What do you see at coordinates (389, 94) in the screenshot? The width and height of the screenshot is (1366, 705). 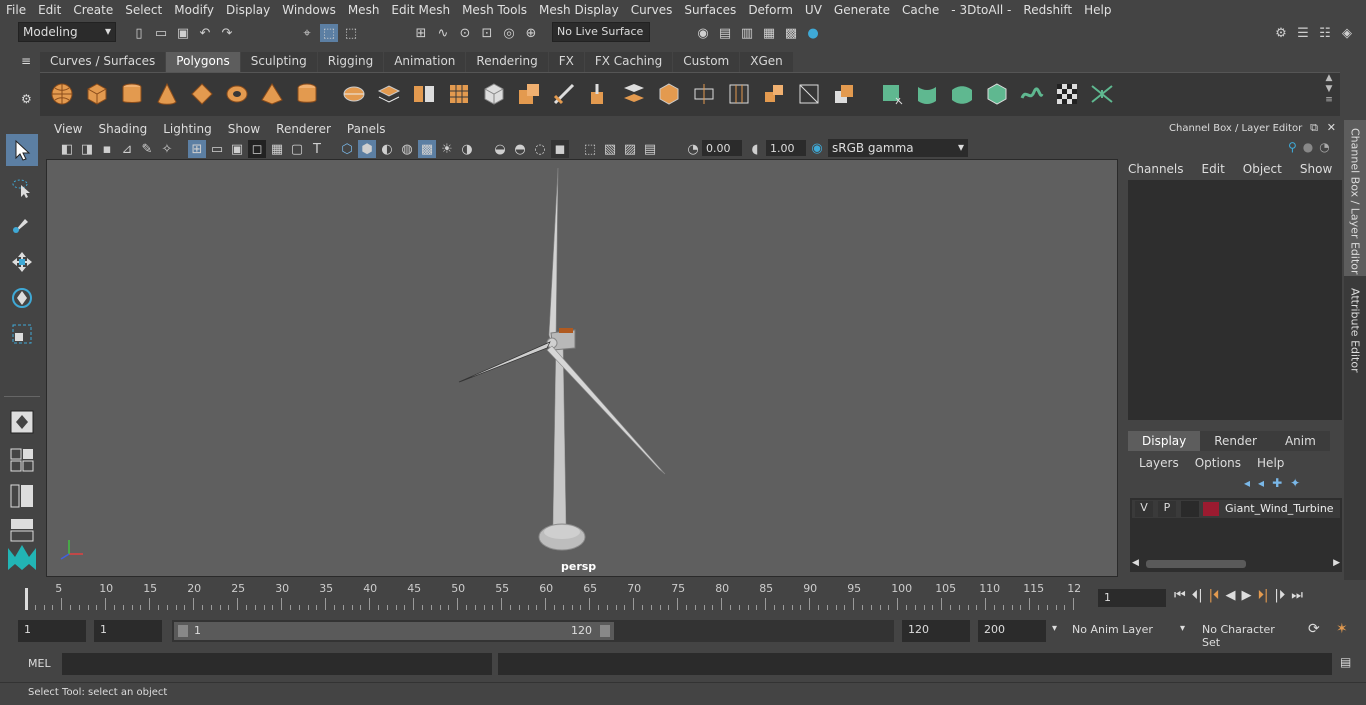 I see `separate-icon` at bounding box center [389, 94].